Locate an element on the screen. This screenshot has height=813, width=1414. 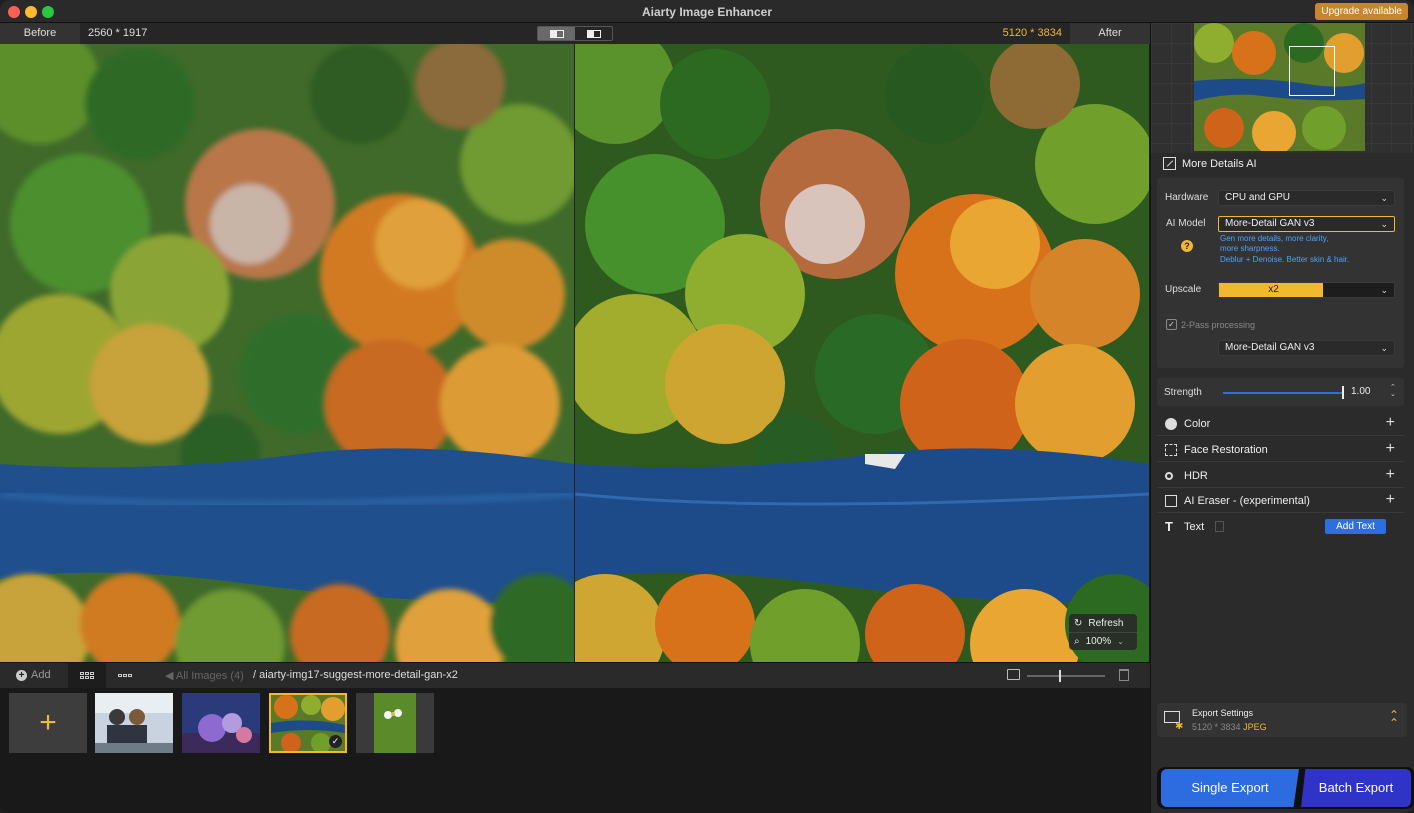
export-settings: ✱ Export Settings 5120 * 3834 JPEG ⌃ ⌃ is located at coordinates (1282, 720).